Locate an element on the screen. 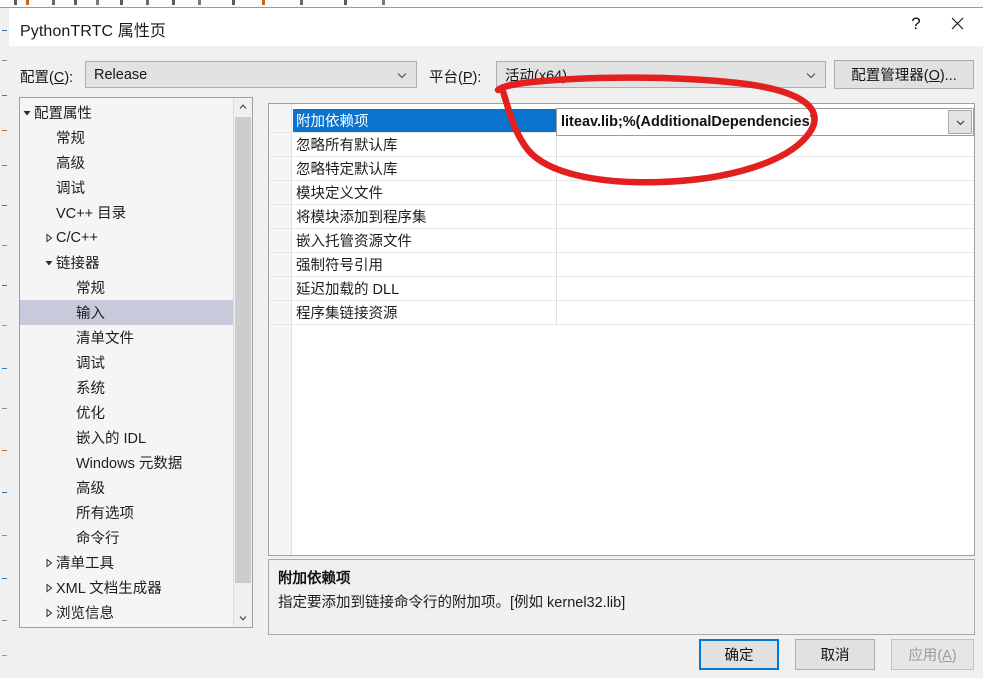 Image resolution: width=983 pixels, height=678 pixels. description-text: 指定要添加到链接命令行的附加项。[例如 kernel32.lib] is located at coordinates (452, 603).